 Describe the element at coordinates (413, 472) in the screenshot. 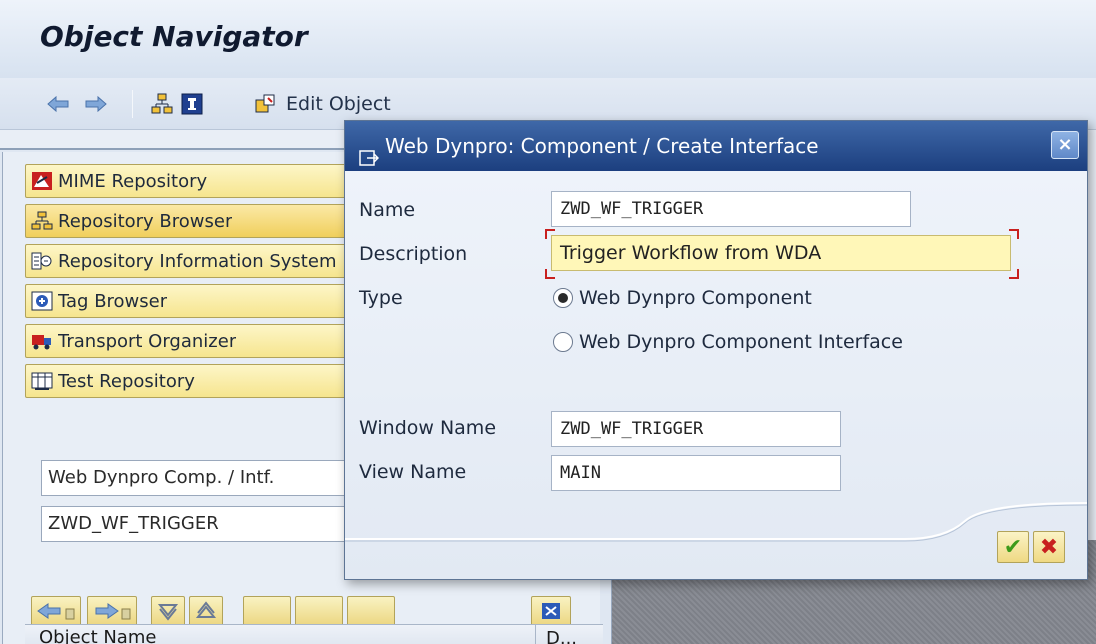

I see `view-name-label: View Name` at that location.